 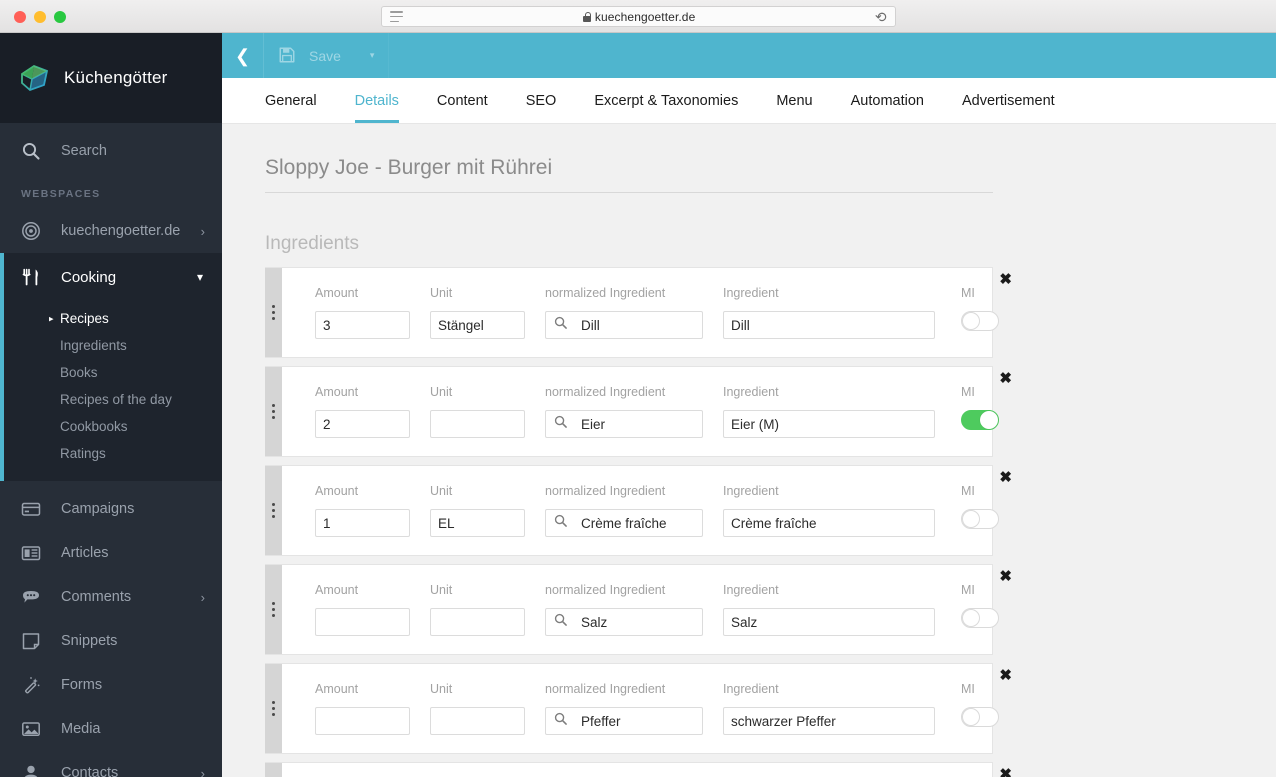 What do you see at coordinates (638, 16) in the screenshot?
I see `address-bar: kuechengoetter.de ⟳` at bounding box center [638, 16].